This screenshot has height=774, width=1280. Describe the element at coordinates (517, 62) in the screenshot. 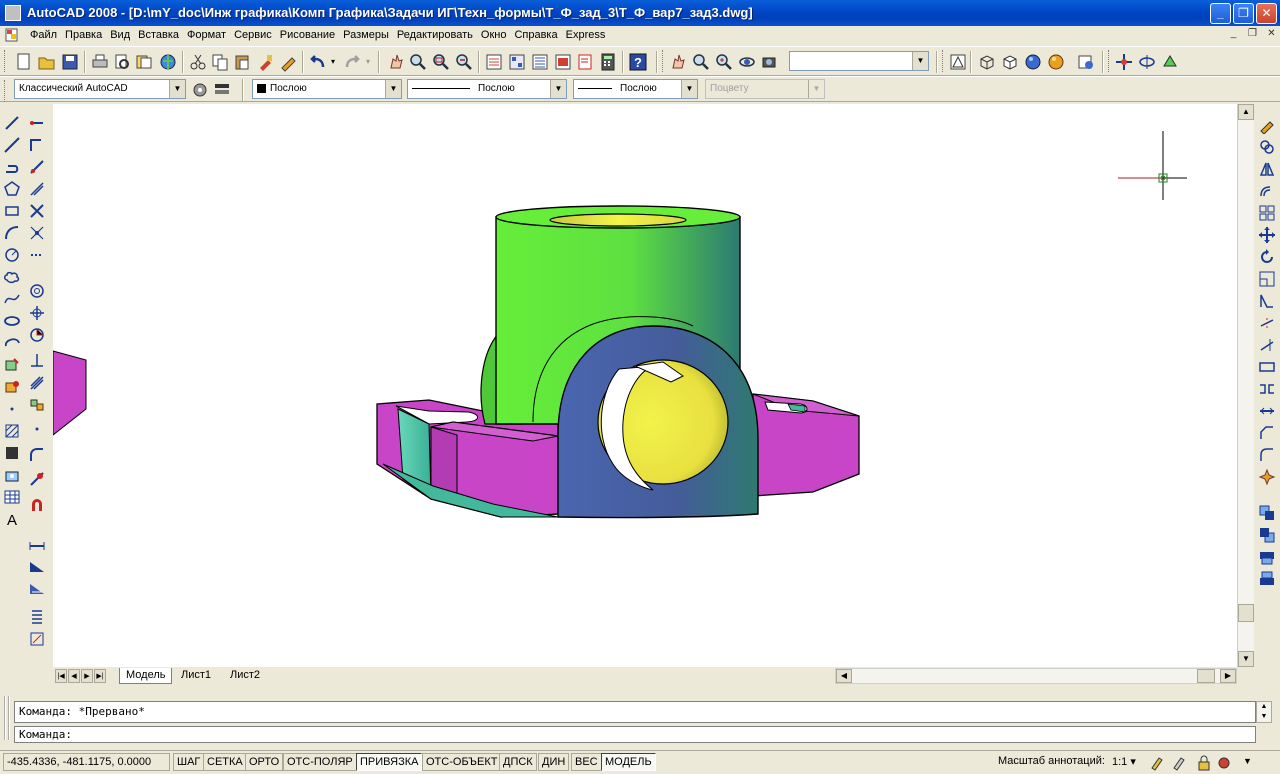

I see `design-center-icon` at that location.